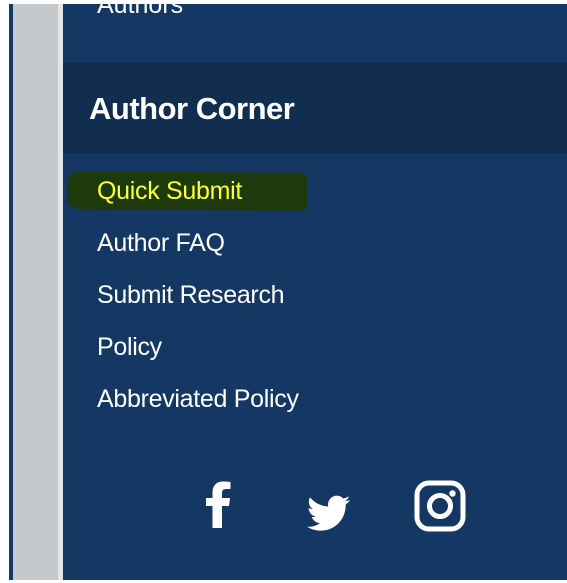  What do you see at coordinates (198, 358) in the screenshot?
I see `policy-link: Policy` at bounding box center [198, 358].